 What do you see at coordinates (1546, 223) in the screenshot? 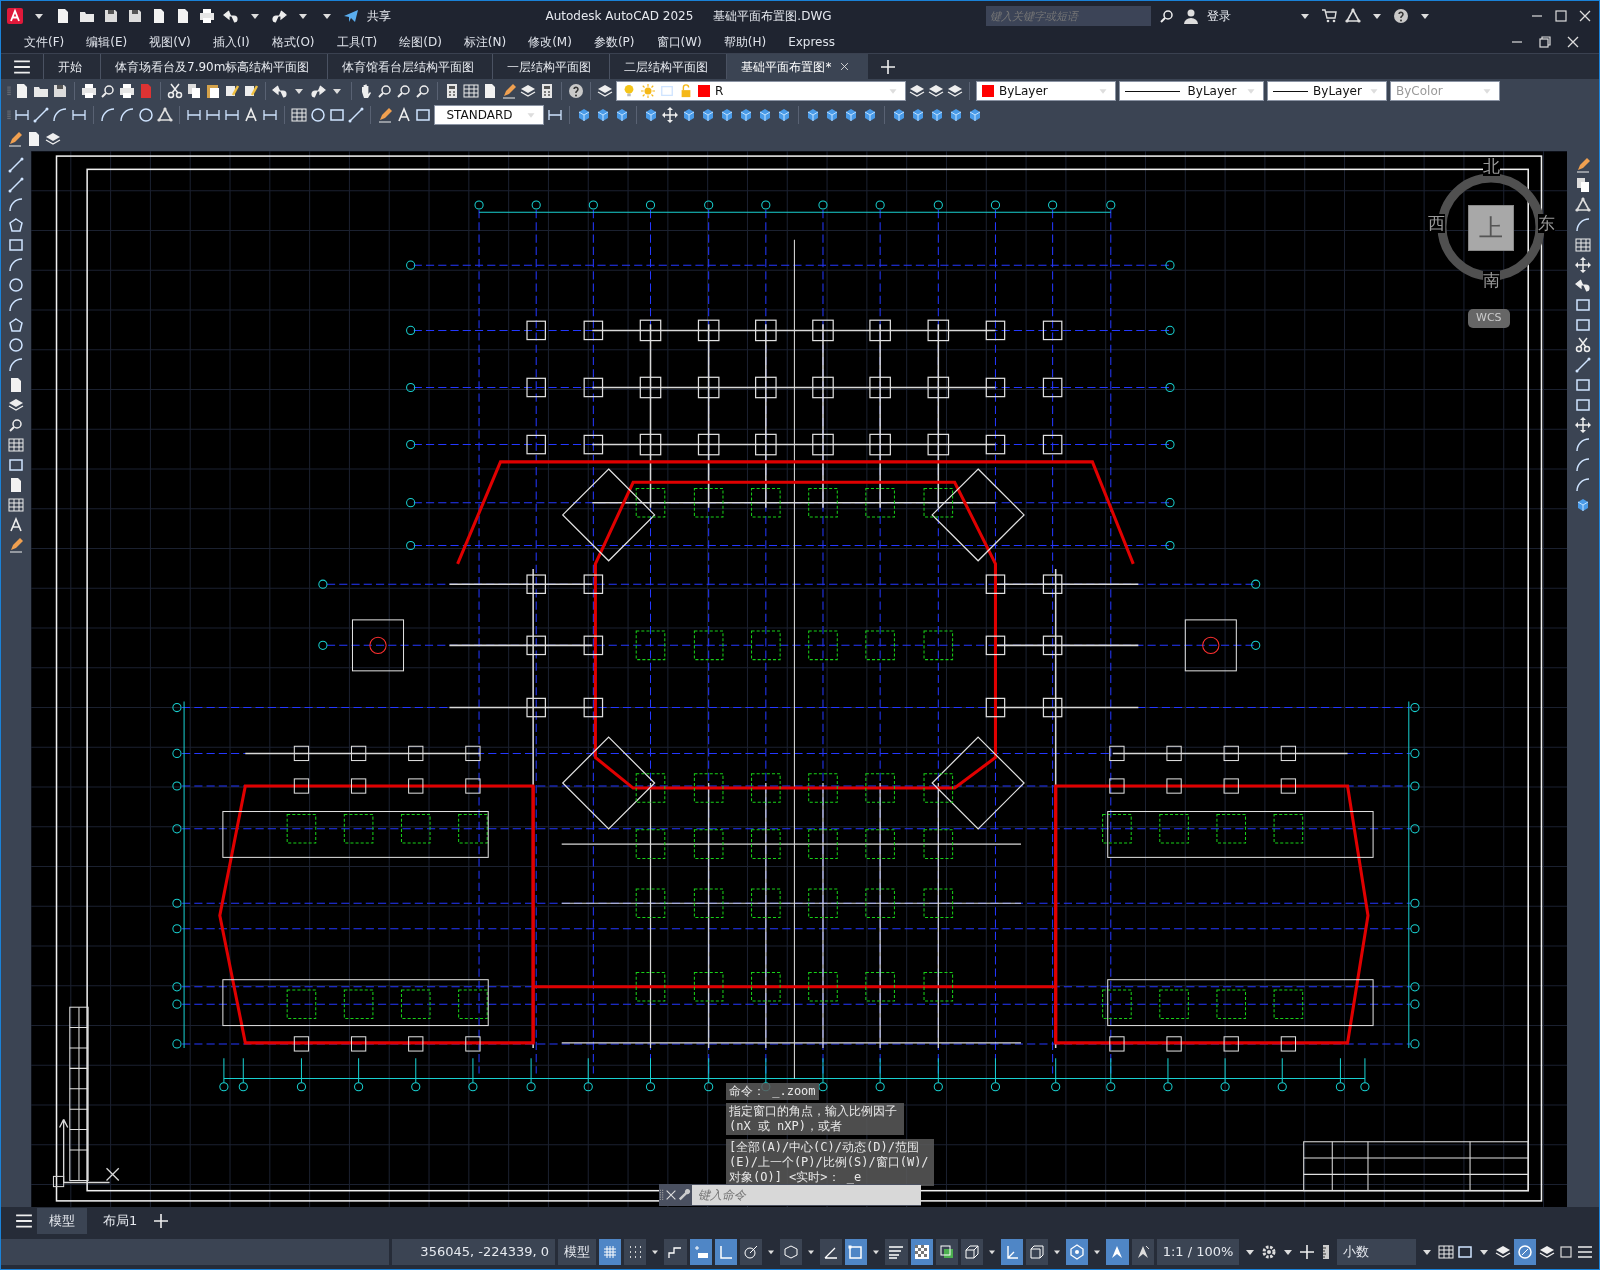
I see `compass-label: 东` at bounding box center [1546, 223].